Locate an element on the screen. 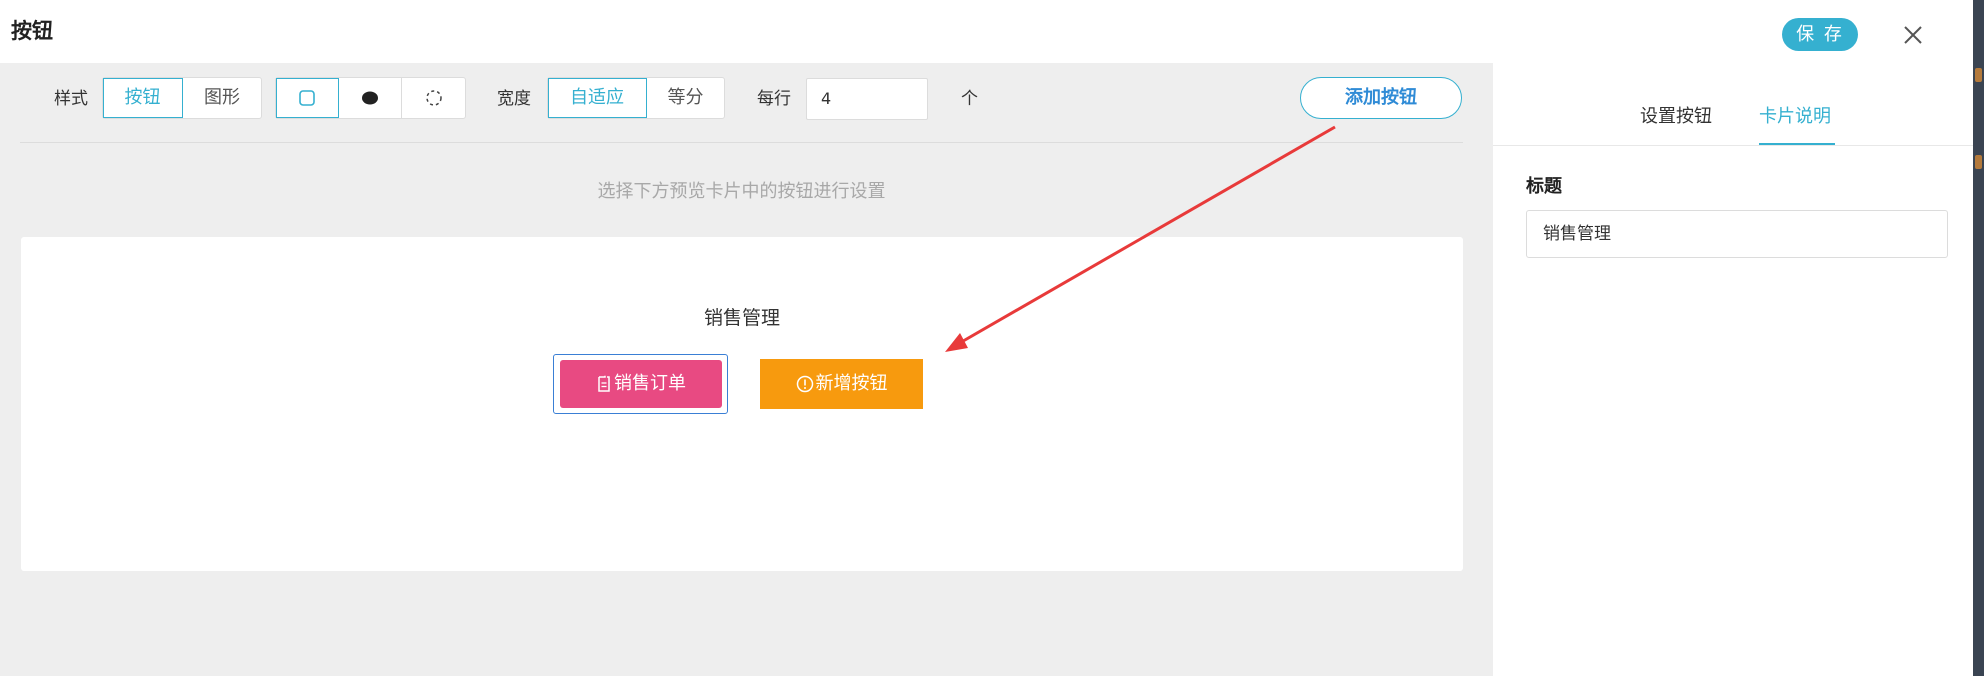 The height and width of the screenshot is (676, 1984). dashed-circle-icon is located at coordinates (433, 98).